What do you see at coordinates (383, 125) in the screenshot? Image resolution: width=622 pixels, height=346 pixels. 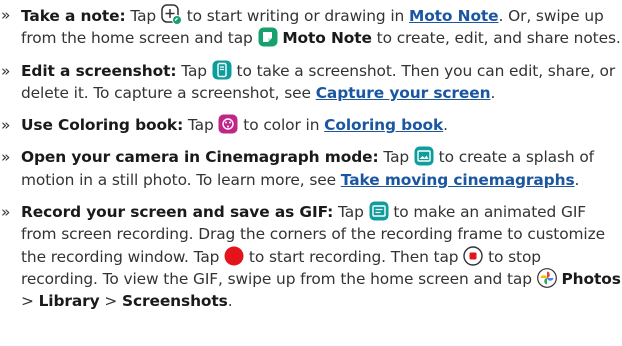 I see `coloring-book-link: Coloring book` at bounding box center [383, 125].